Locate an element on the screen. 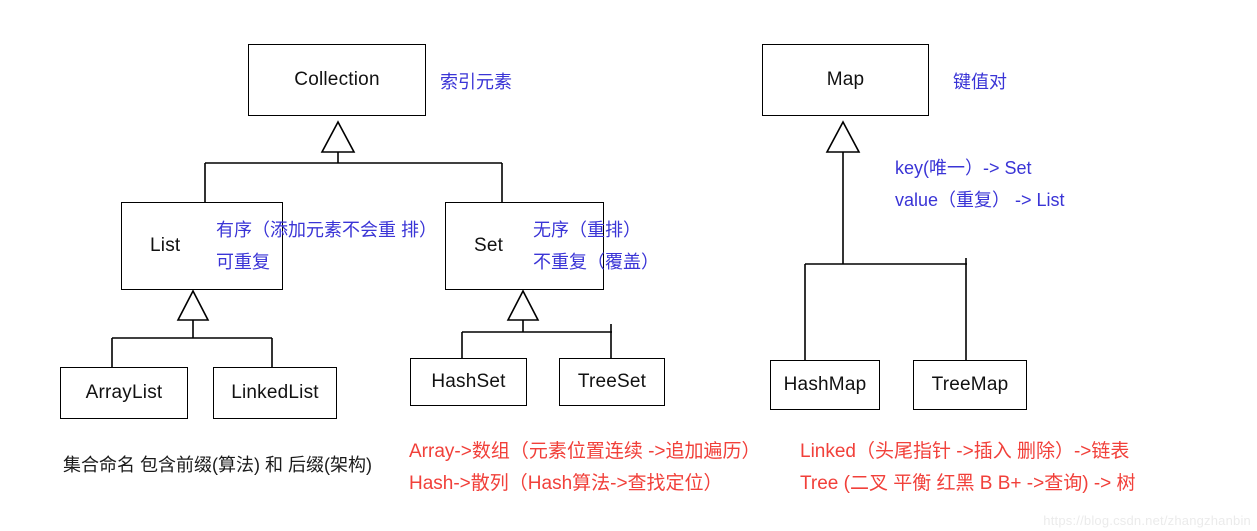 The image size is (1257, 531). annotation-map-note: 键值对 is located at coordinates (980, 82).